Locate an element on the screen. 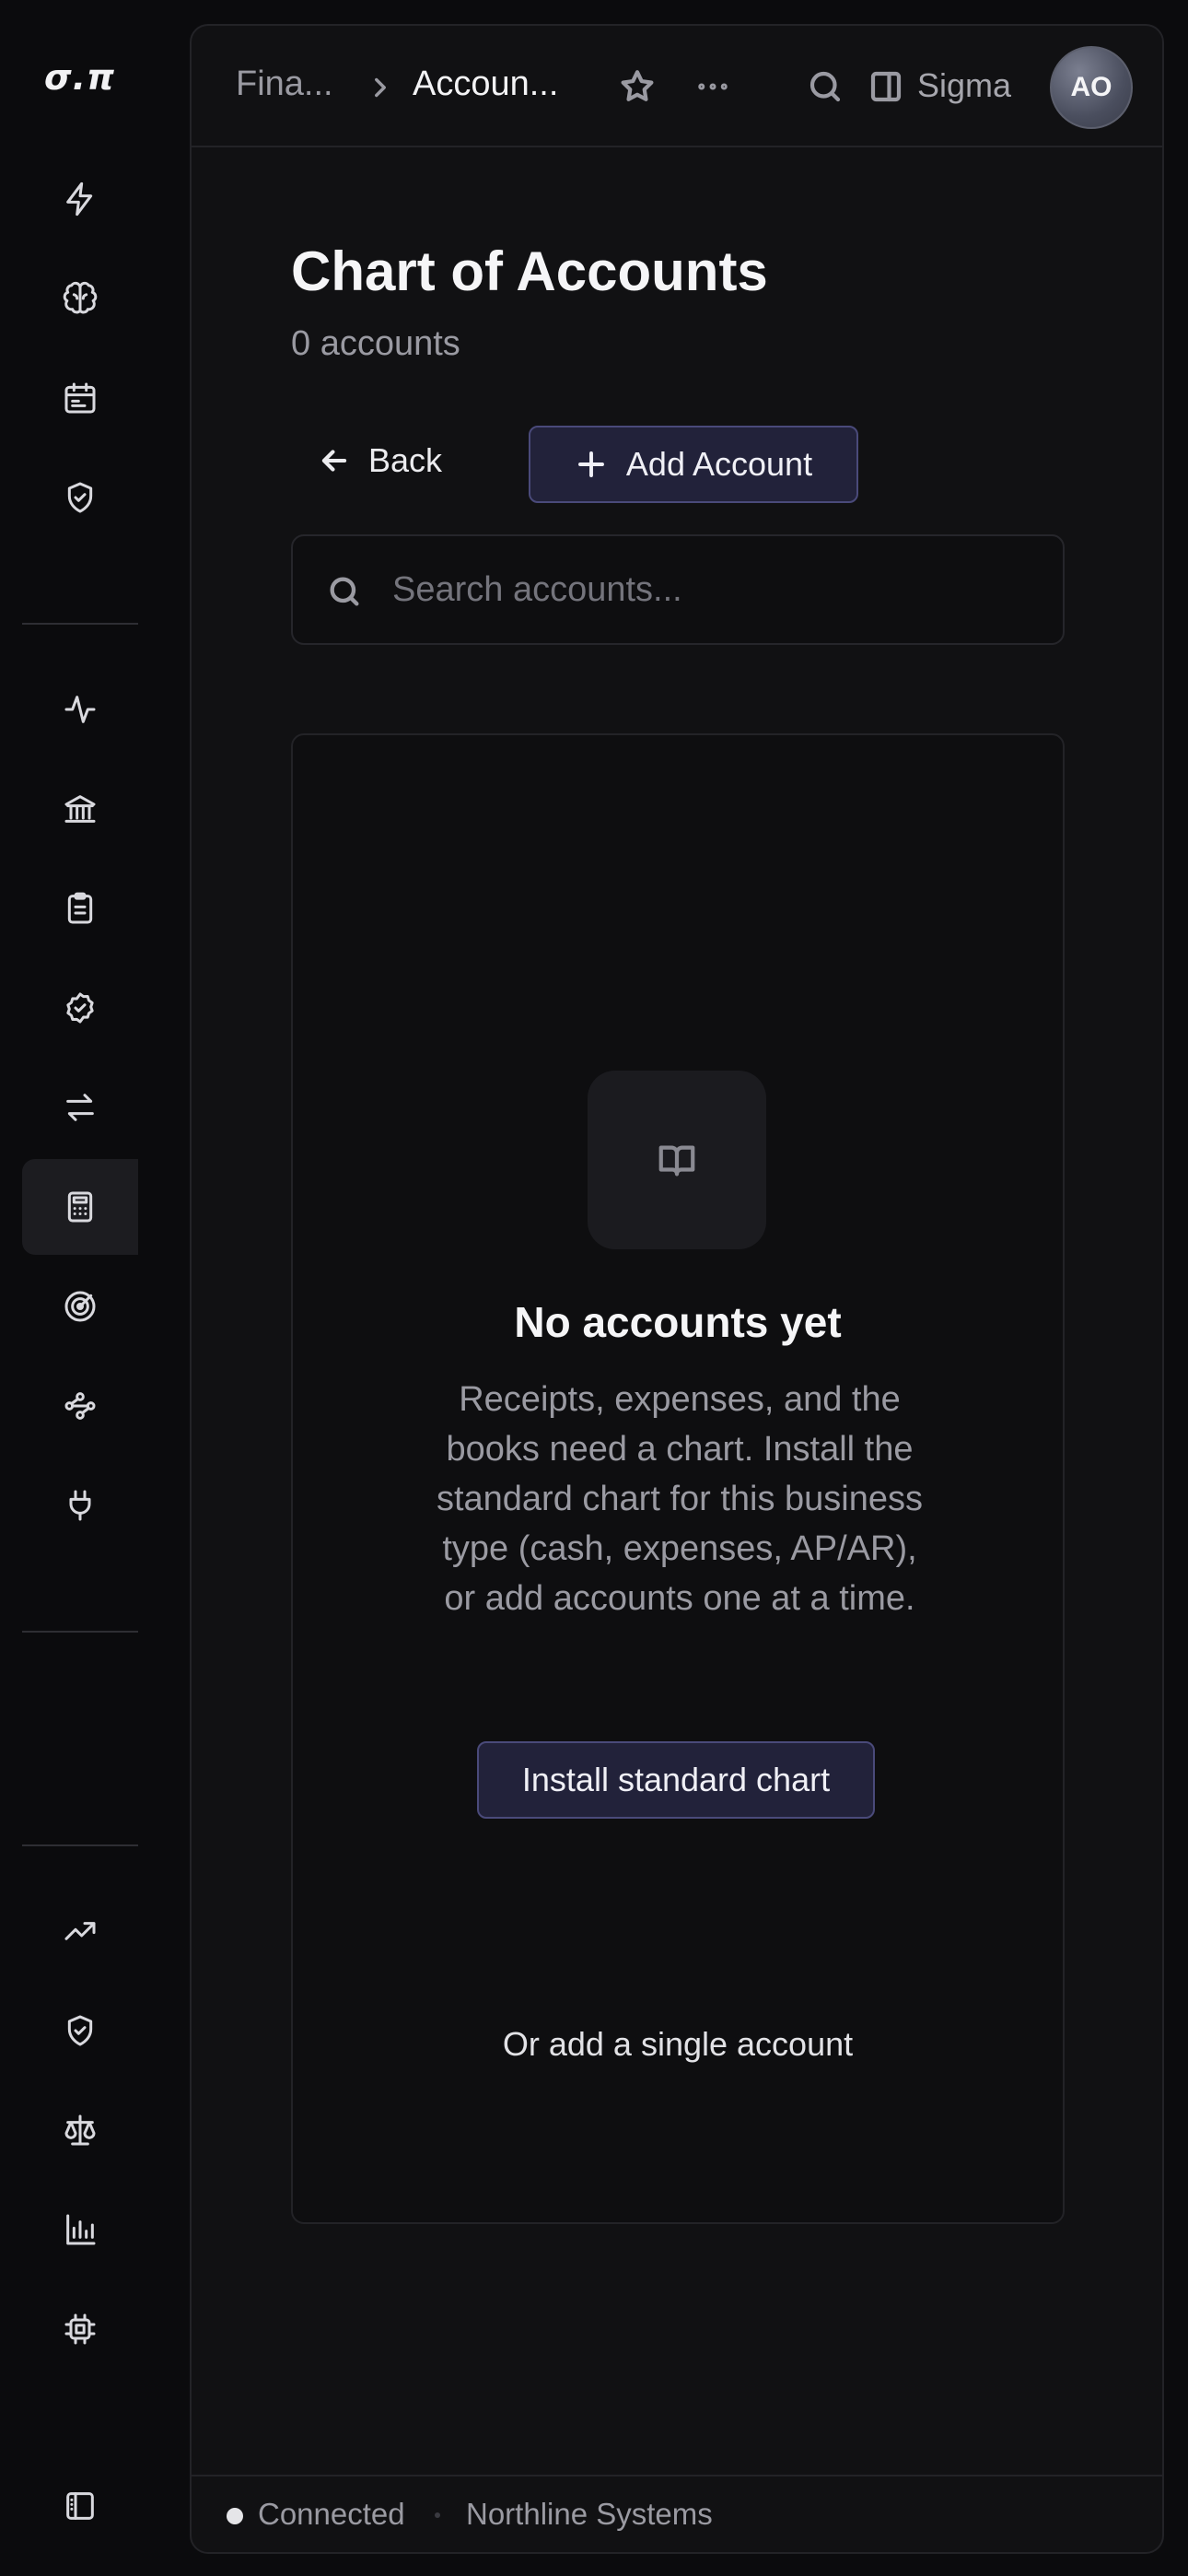  trending-up-icon is located at coordinates (80, 1931).